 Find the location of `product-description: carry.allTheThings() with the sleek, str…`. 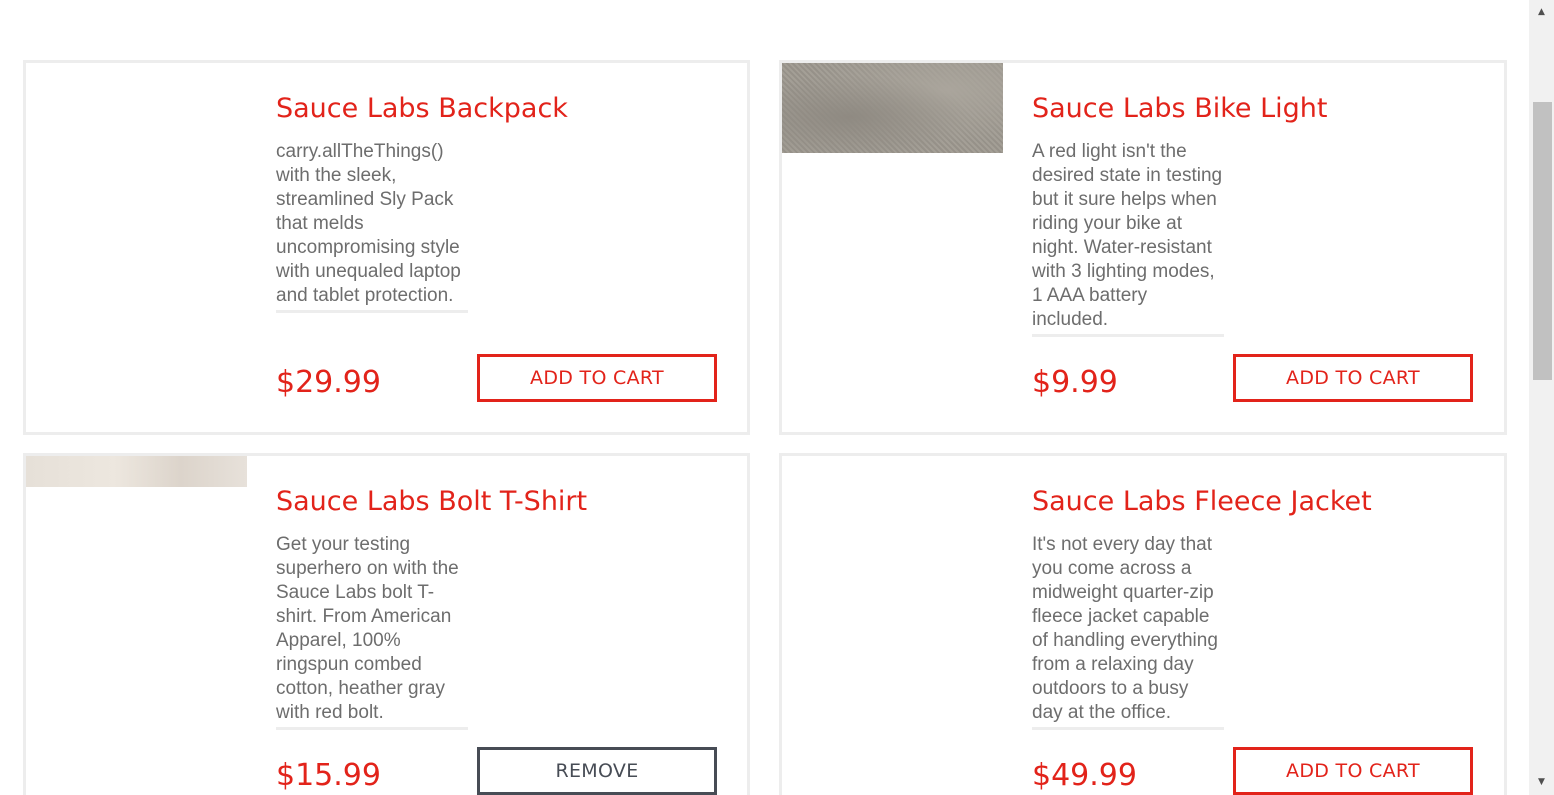

product-description: carry.allTheThings() with the sleek, str… is located at coordinates (372, 226).